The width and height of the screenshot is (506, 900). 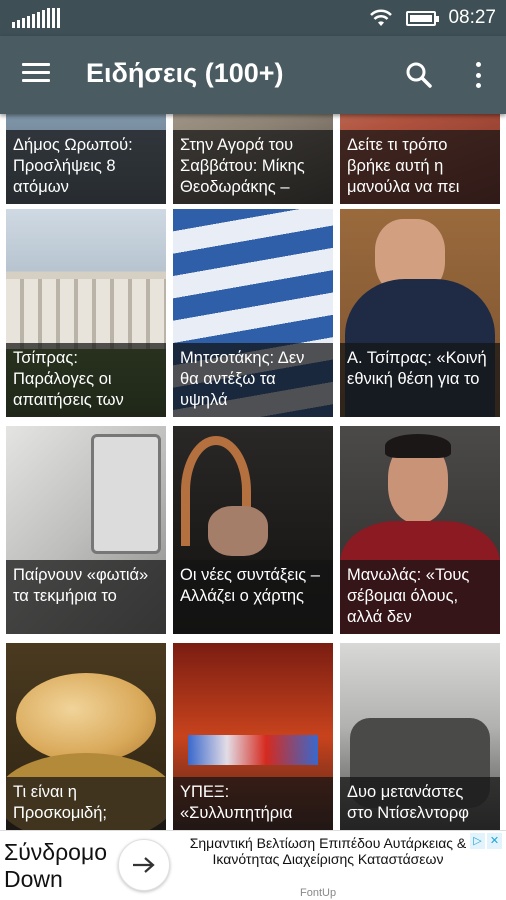 What do you see at coordinates (86, 803) in the screenshot?
I see `article-caption: Τι είναι η Προσκομιδή;` at bounding box center [86, 803].